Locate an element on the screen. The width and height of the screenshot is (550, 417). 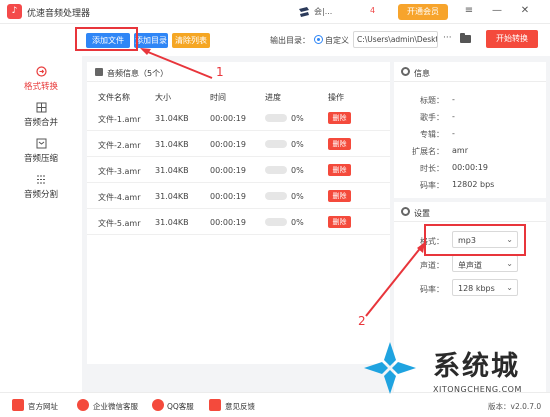
sidebar-item-format-convert: 格式转换 is located at coordinates (41, 84).